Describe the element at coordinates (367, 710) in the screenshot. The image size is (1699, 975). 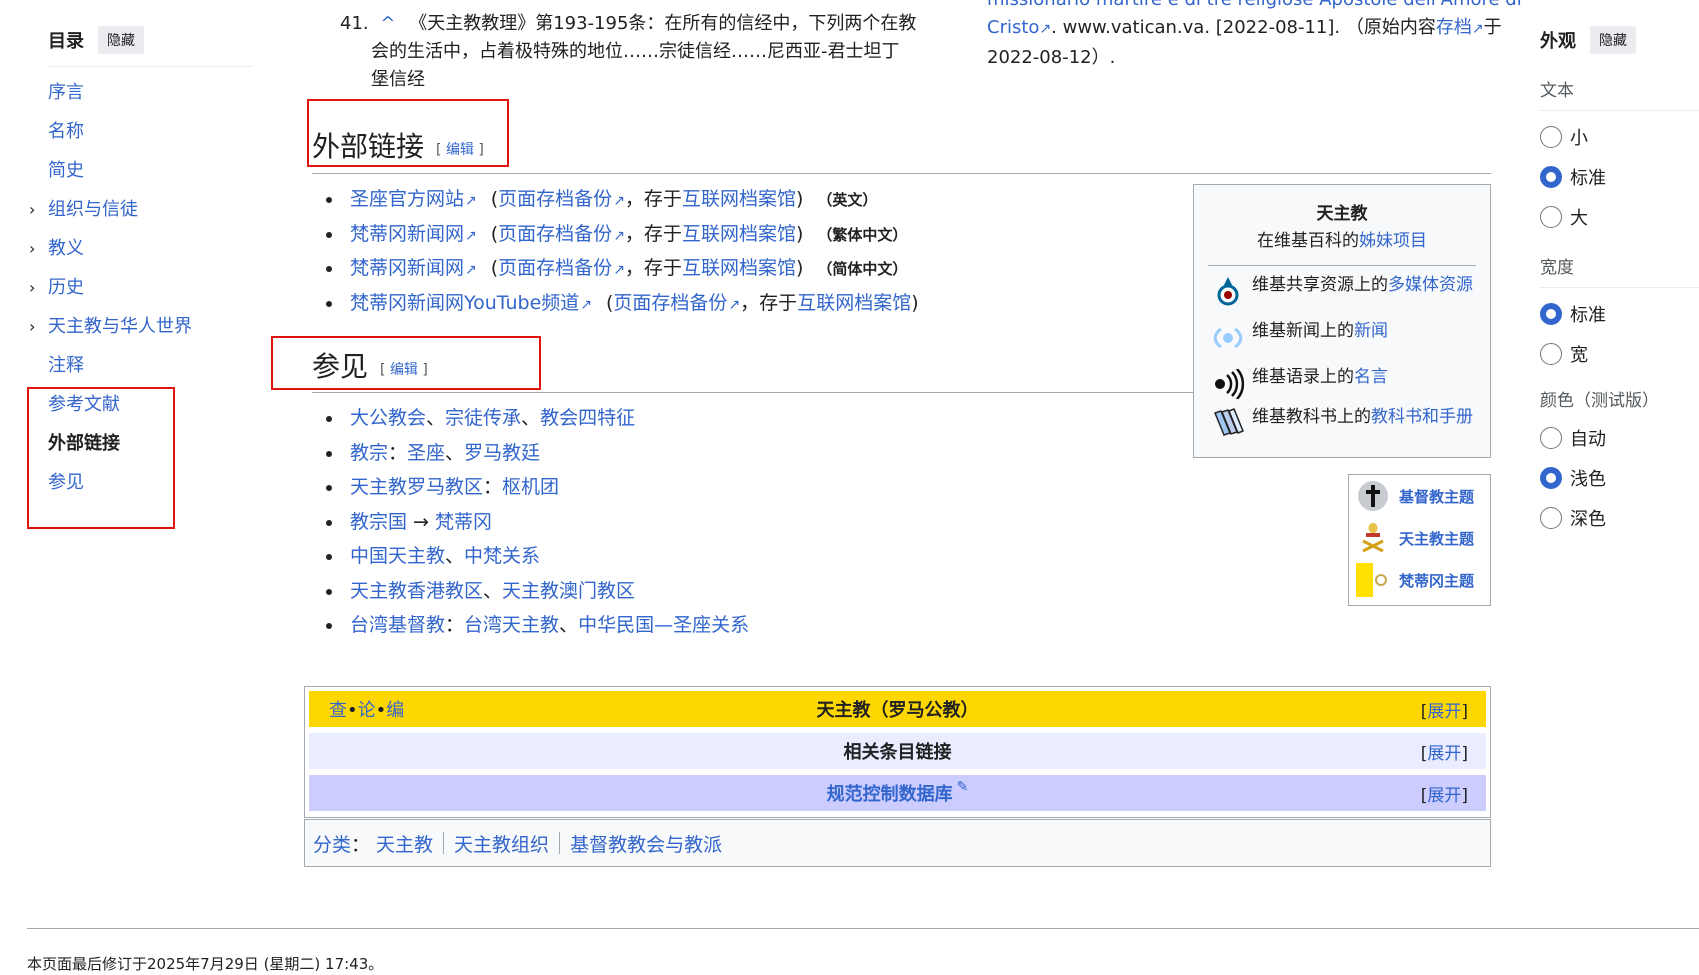
I see `vte-talk-link: 论` at that location.